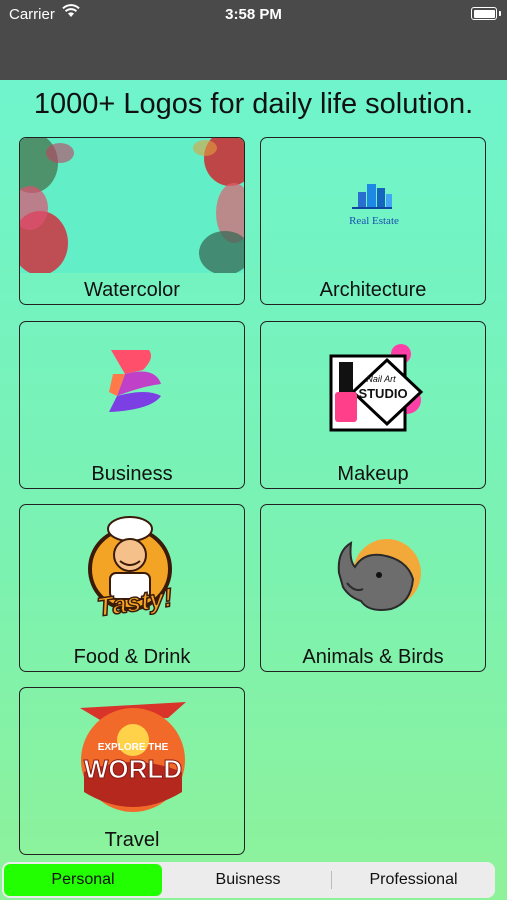 The width and height of the screenshot is (507, 900). Describe the element at coordinates (374, 205) in the screenshot. I see `real-estate-logo: Real Estate` at that location.